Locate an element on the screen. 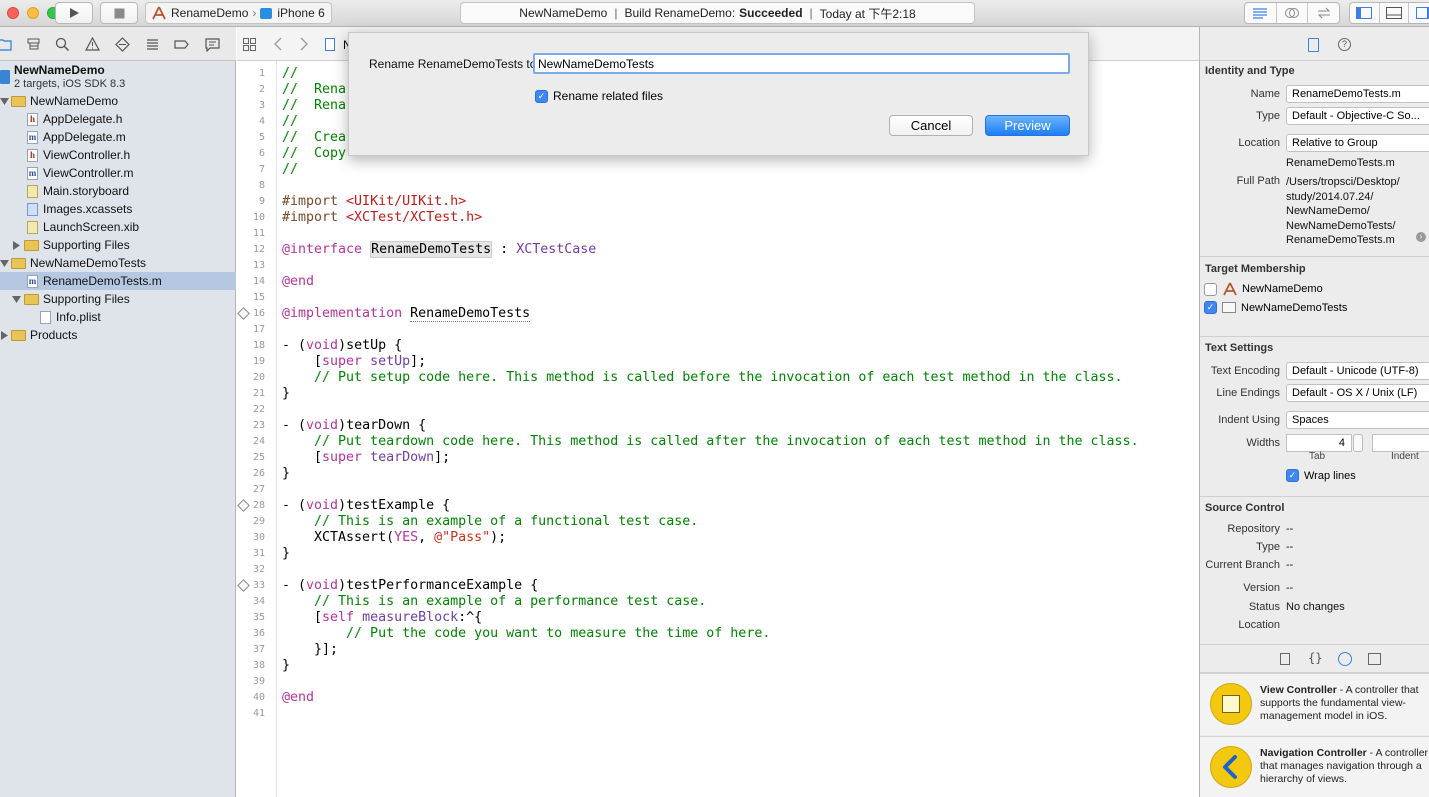  tree-item-appdelegate-h: h AppDelegate.h is located at coordinates (118, 119).